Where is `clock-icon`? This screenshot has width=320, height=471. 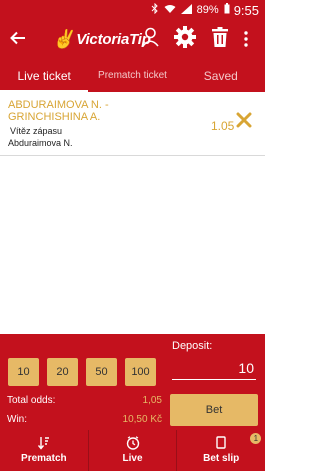
clock-icon is located at coordinates (133, 443).